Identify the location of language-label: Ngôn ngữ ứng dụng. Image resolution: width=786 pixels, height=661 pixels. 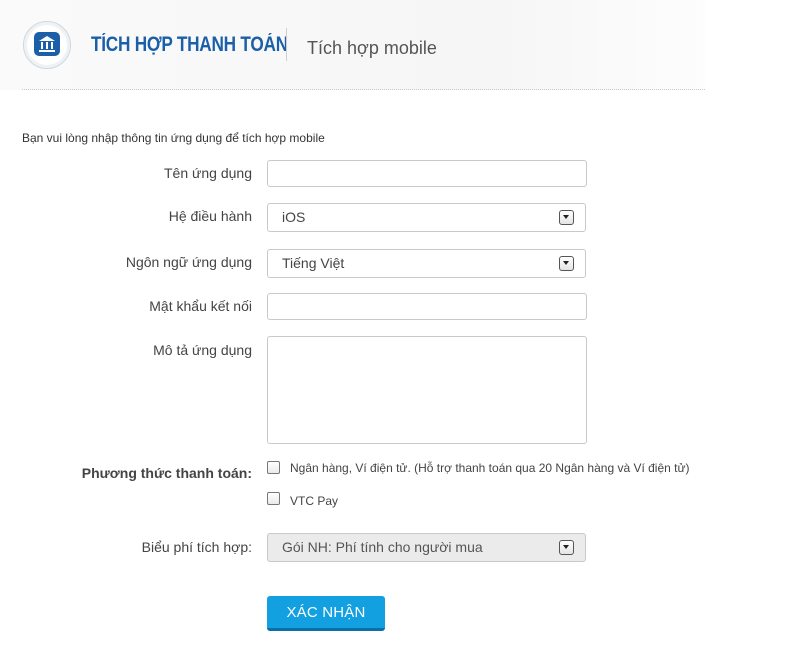
(188, 262).